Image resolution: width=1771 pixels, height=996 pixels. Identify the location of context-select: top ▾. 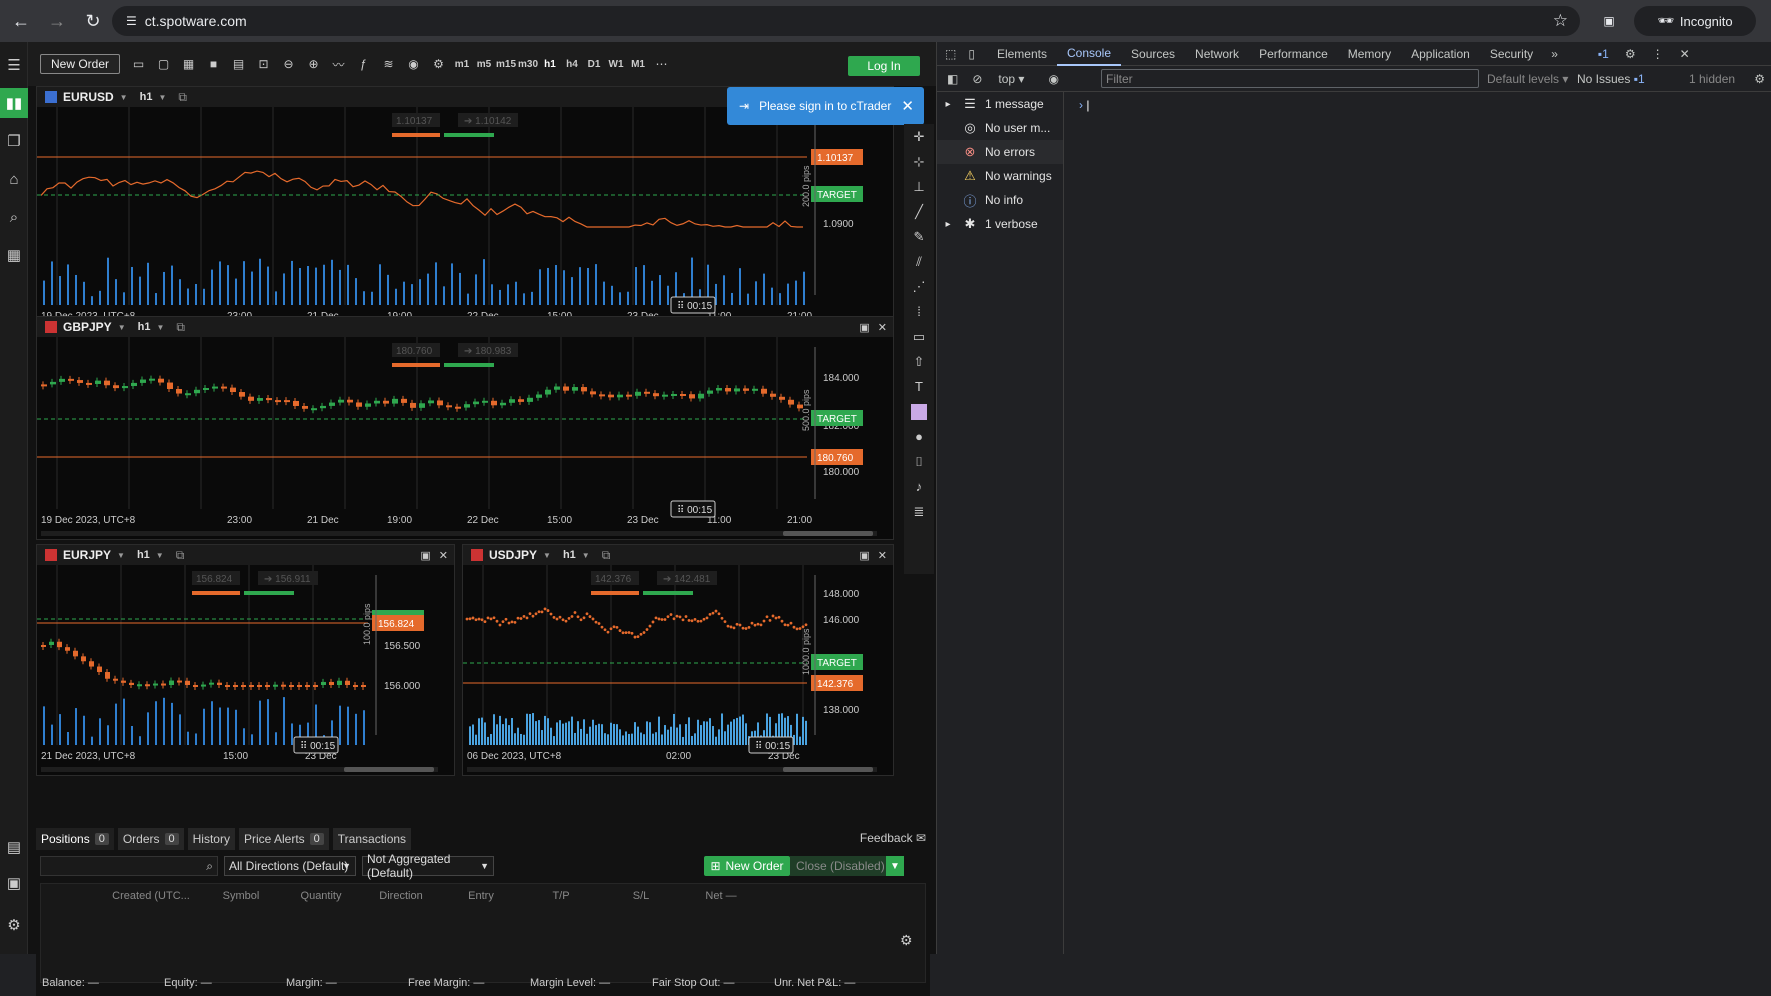
(1011, 79).